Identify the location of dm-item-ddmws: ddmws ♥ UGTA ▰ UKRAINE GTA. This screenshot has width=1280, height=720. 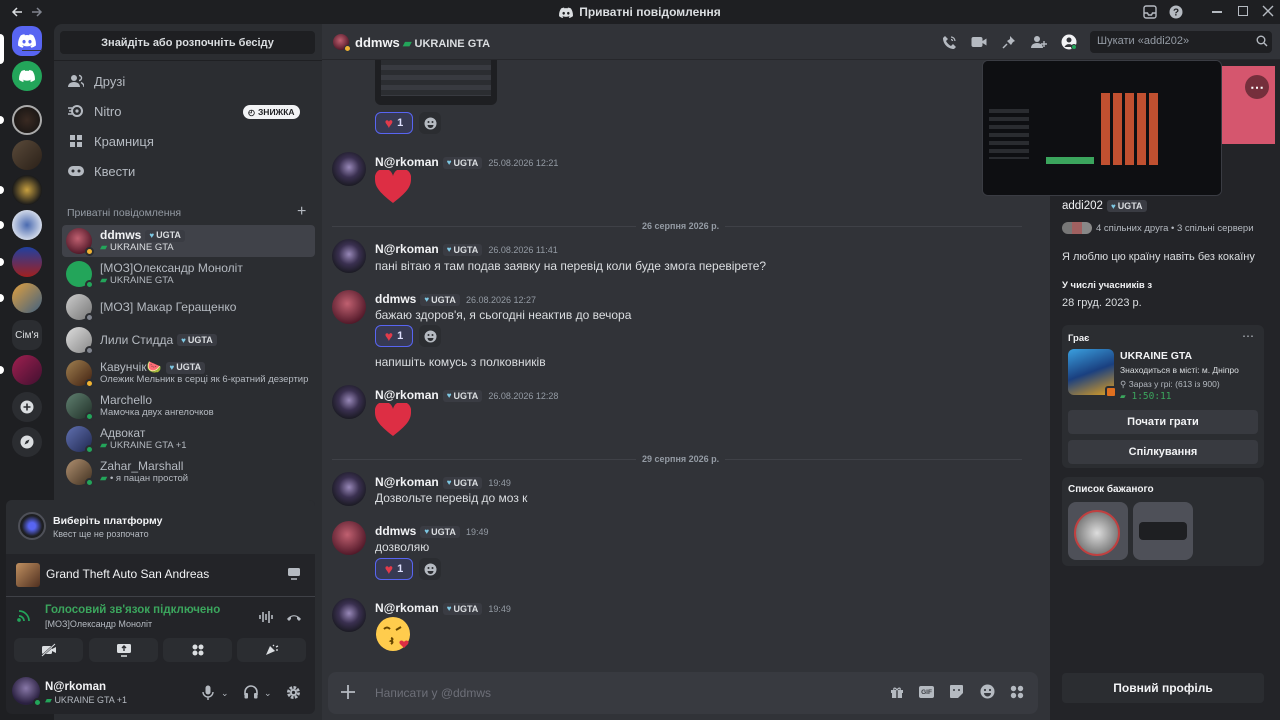
(188, 241).